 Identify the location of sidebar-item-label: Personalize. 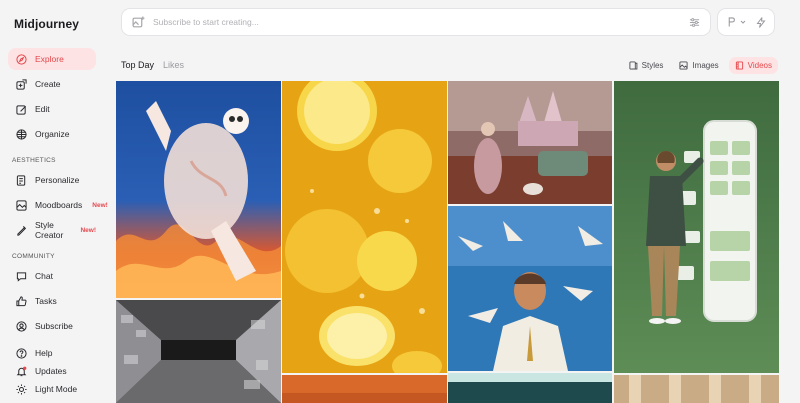
(57, 180).